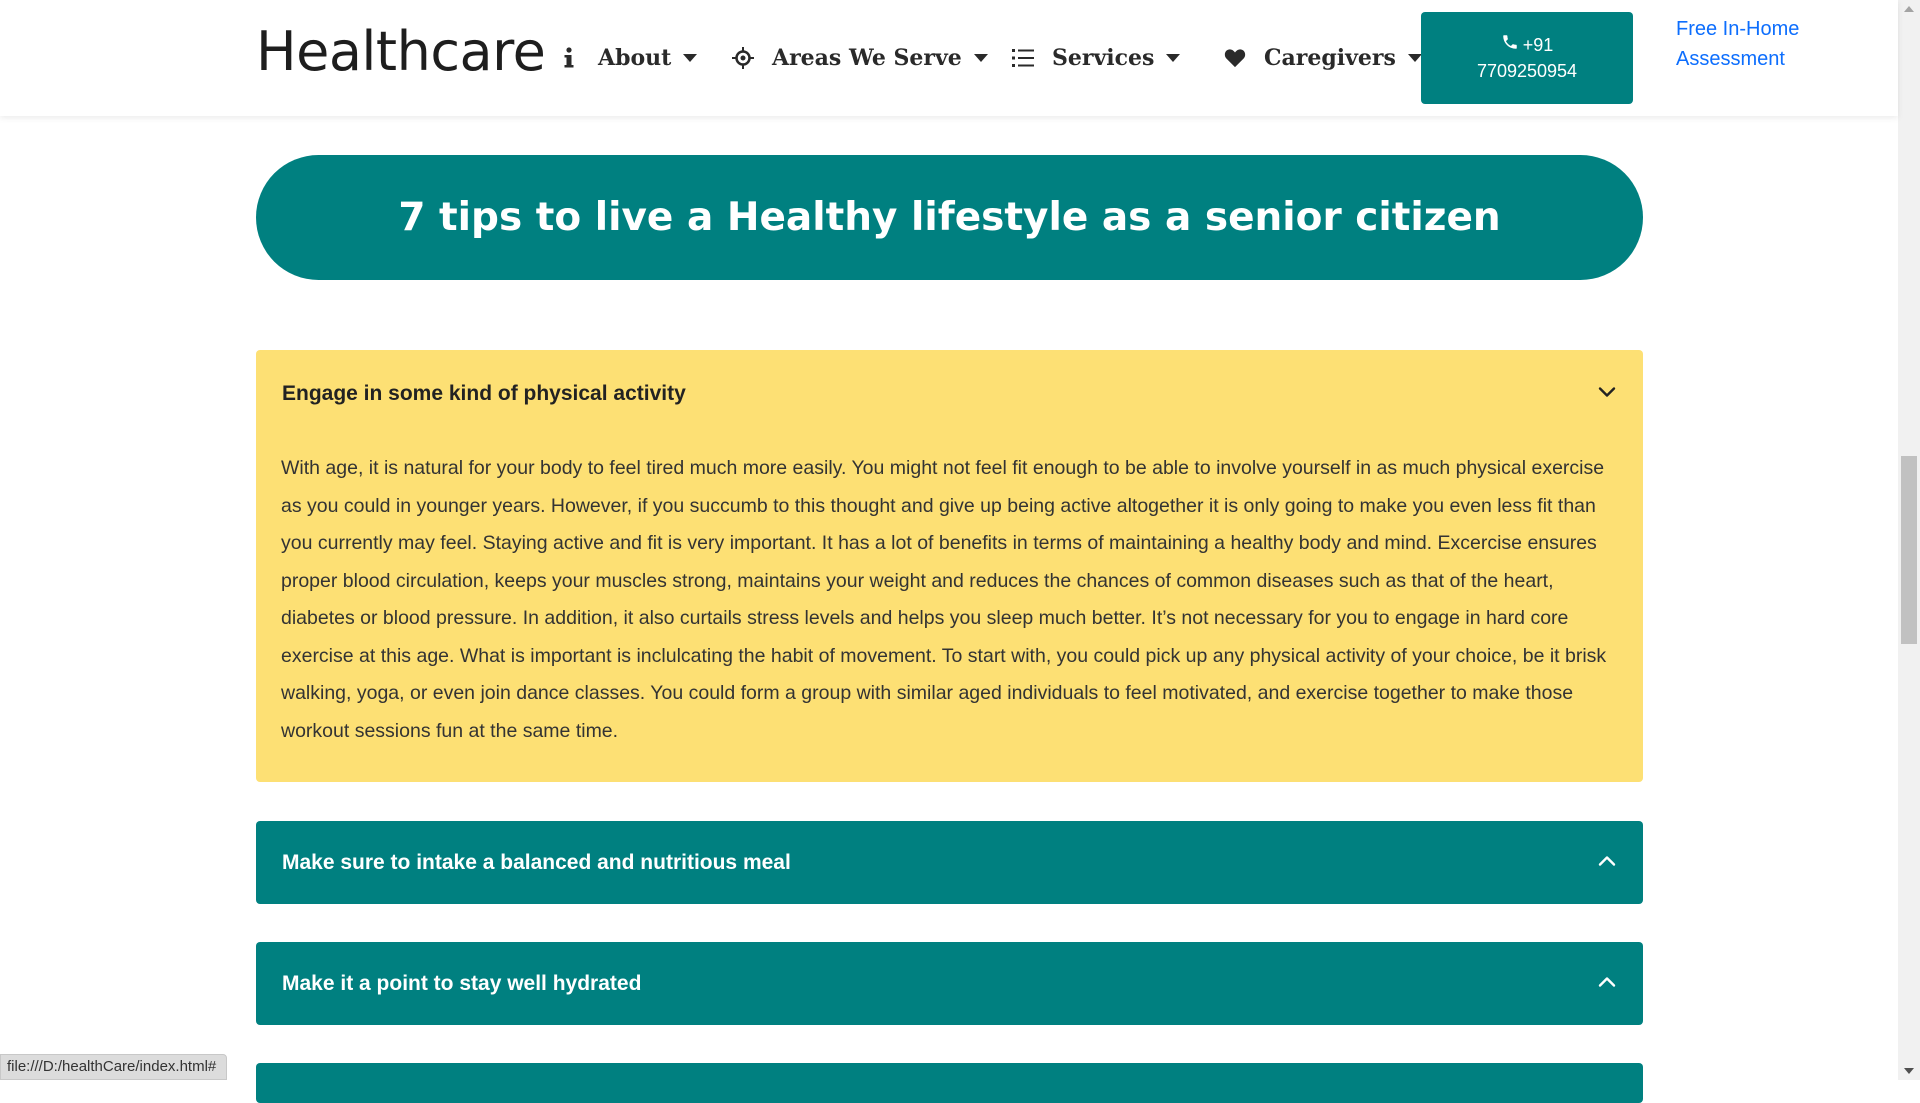 The height and width of the screenshot is (1103, 1920). I want to click on nav-areas-dropdown: Areas We Serve, so click(859, 58).